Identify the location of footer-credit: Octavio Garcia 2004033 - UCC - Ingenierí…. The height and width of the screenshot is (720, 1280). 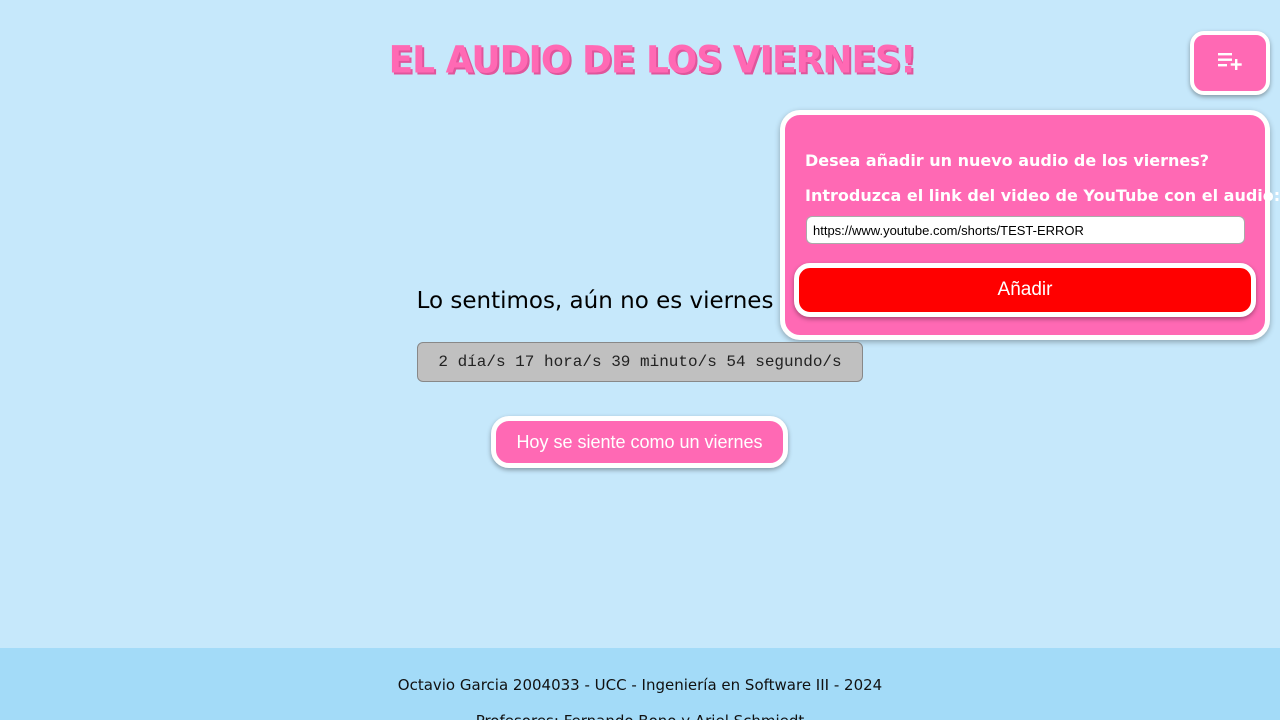
(640, 685).